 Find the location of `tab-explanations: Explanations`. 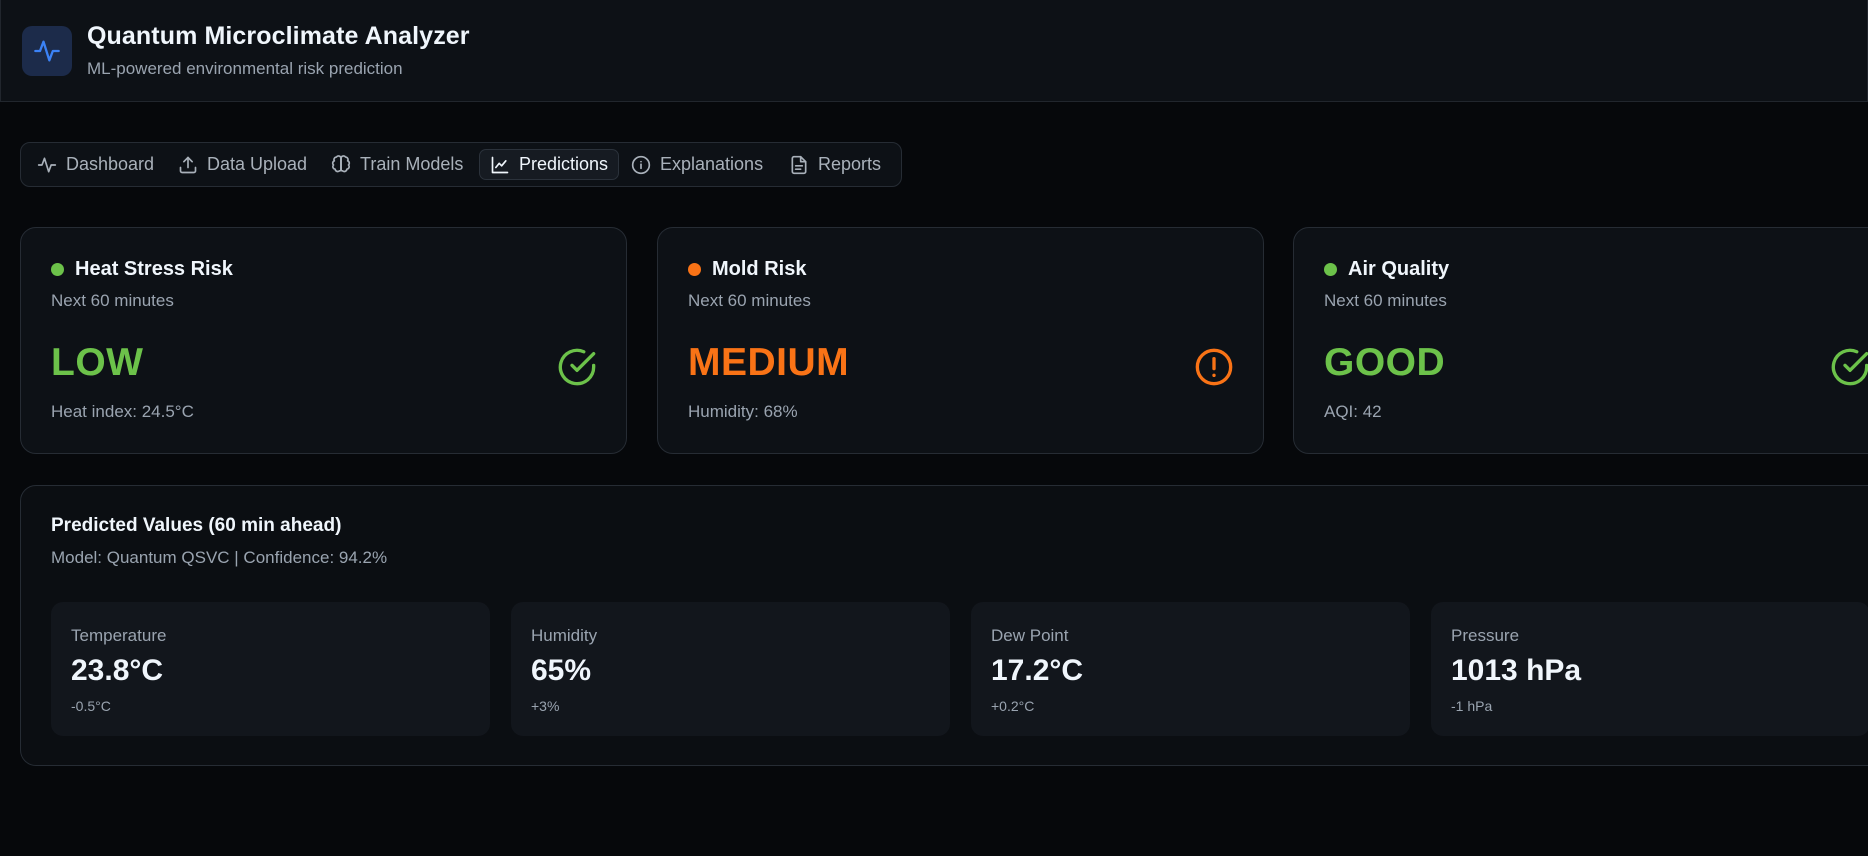

tab-explanations: Explanations is located at coordinates (697, 164).